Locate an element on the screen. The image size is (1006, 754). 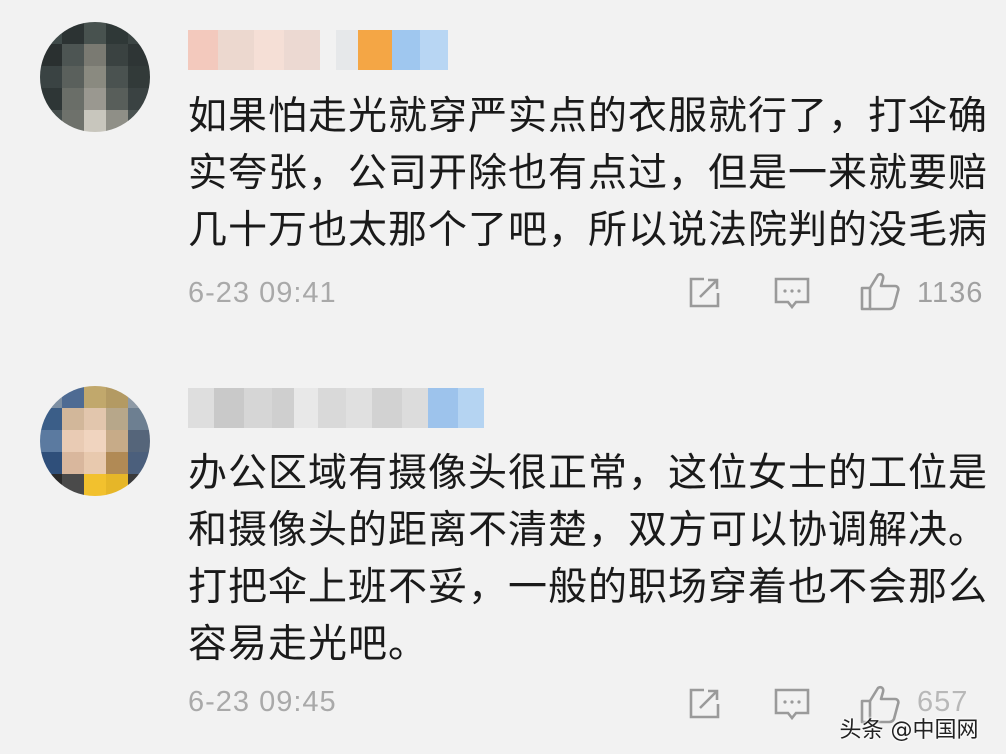
reply-button is located at coordinates (792, 705).